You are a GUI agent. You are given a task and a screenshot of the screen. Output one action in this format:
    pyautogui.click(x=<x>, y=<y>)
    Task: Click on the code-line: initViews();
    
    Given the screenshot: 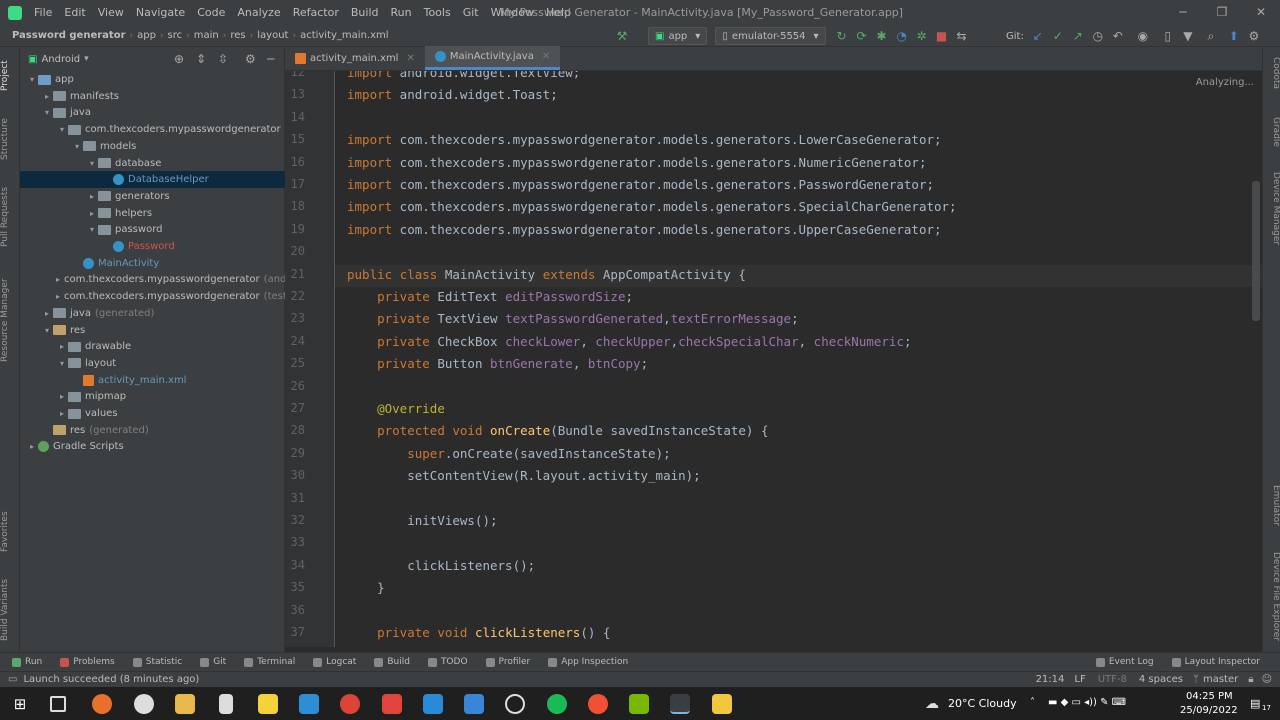 What is the action you would take?
    pyautogui.click(x=422, y=520)
    